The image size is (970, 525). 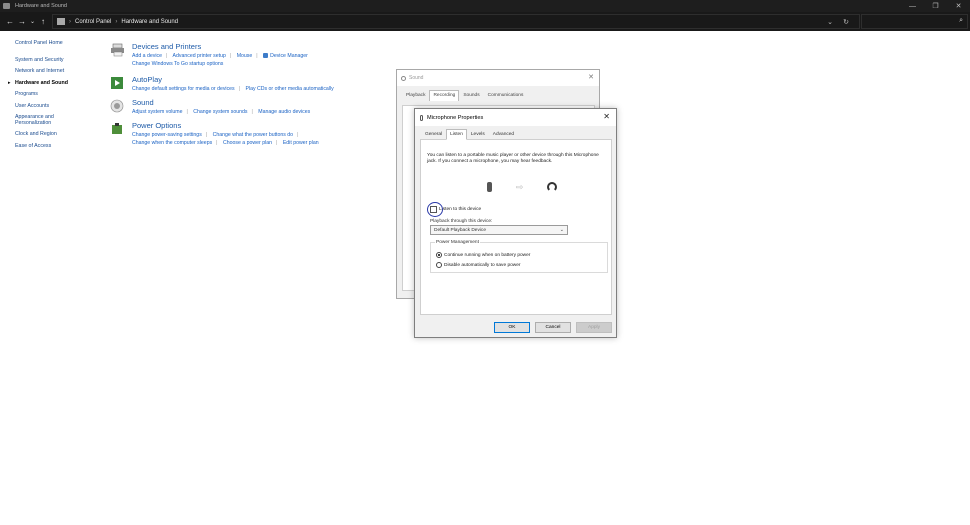 I want to click on sound-dialog-close-button: ✕, so click(x=591, y=77).